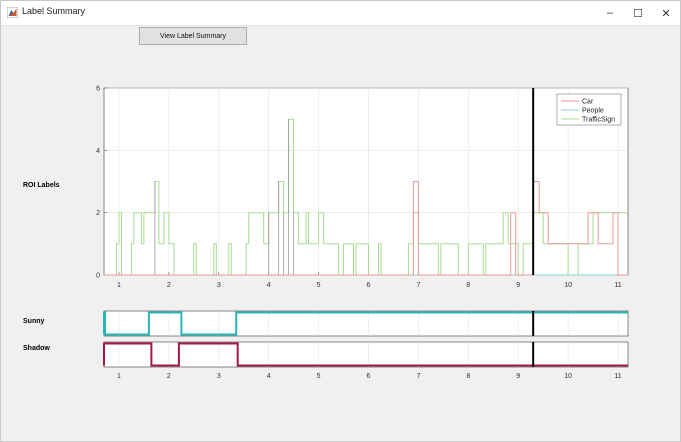  Describe the element at coordinates (369, 376) in the screenshot. I see `lane-xtick-label-5: 6` at that location.